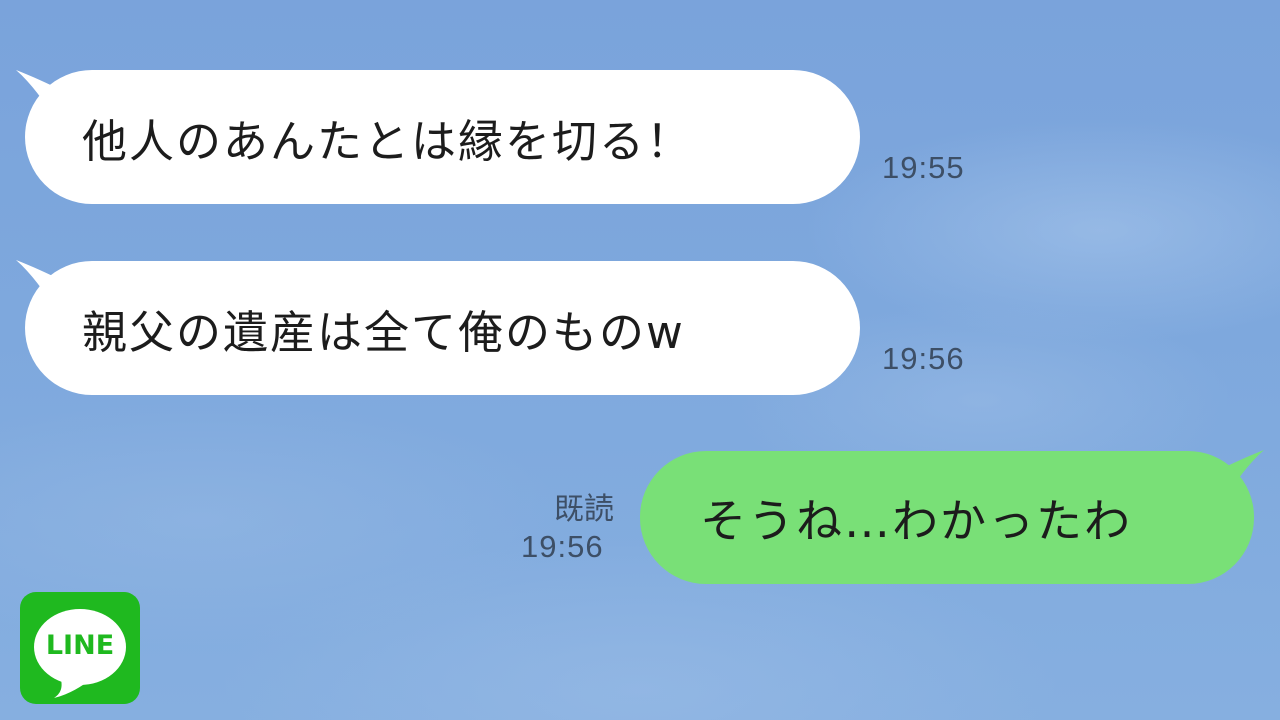  Describe the element at coordinates (923, 167) in the screenshot. I see `message-timestamp: 19:55` at that location.